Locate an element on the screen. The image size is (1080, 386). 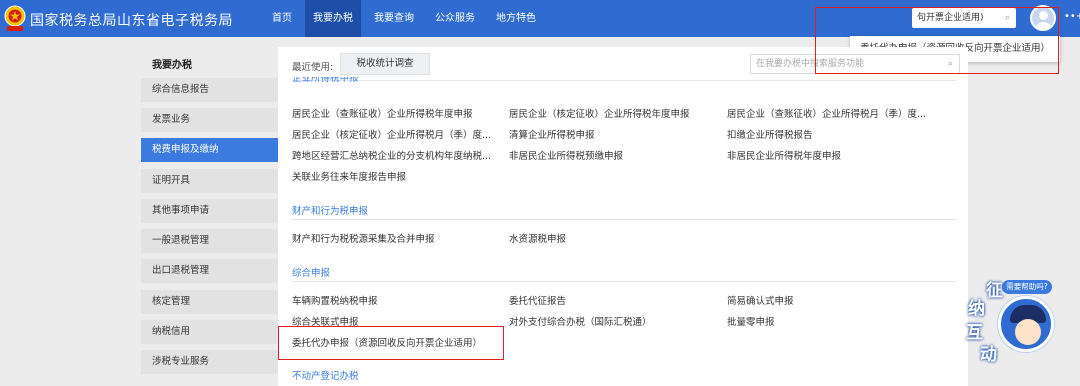
nav-local-features: 地方特色 is located at coordinates (516, 18).